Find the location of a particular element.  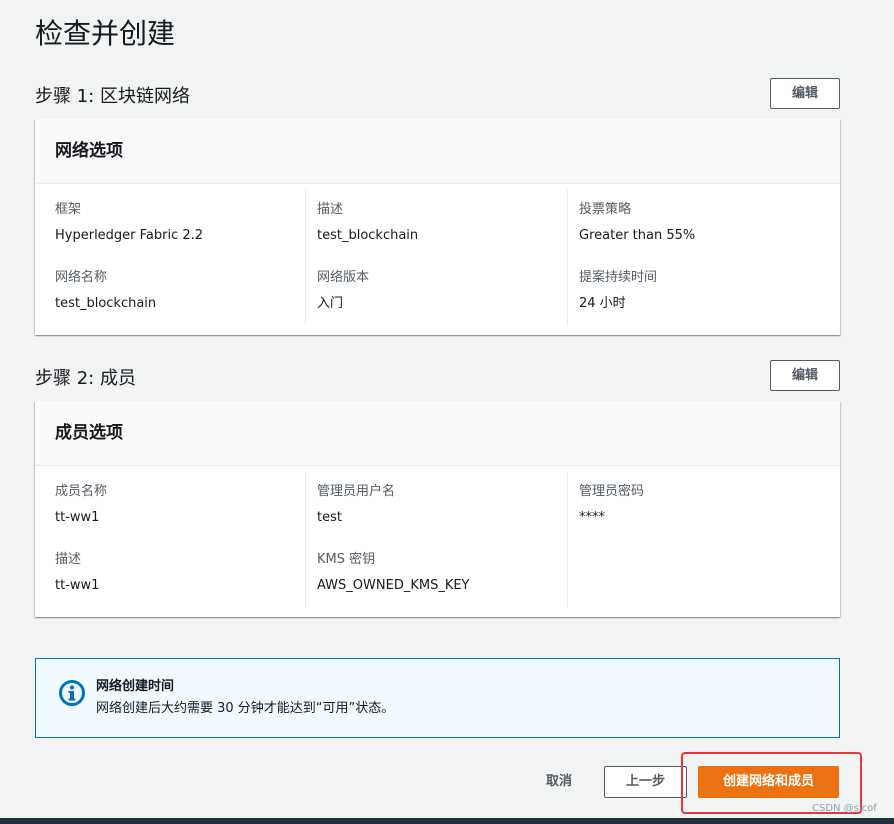

kms-key-value: AWS_OWNED_KMS_KEY is located at coordinates (393, 585).